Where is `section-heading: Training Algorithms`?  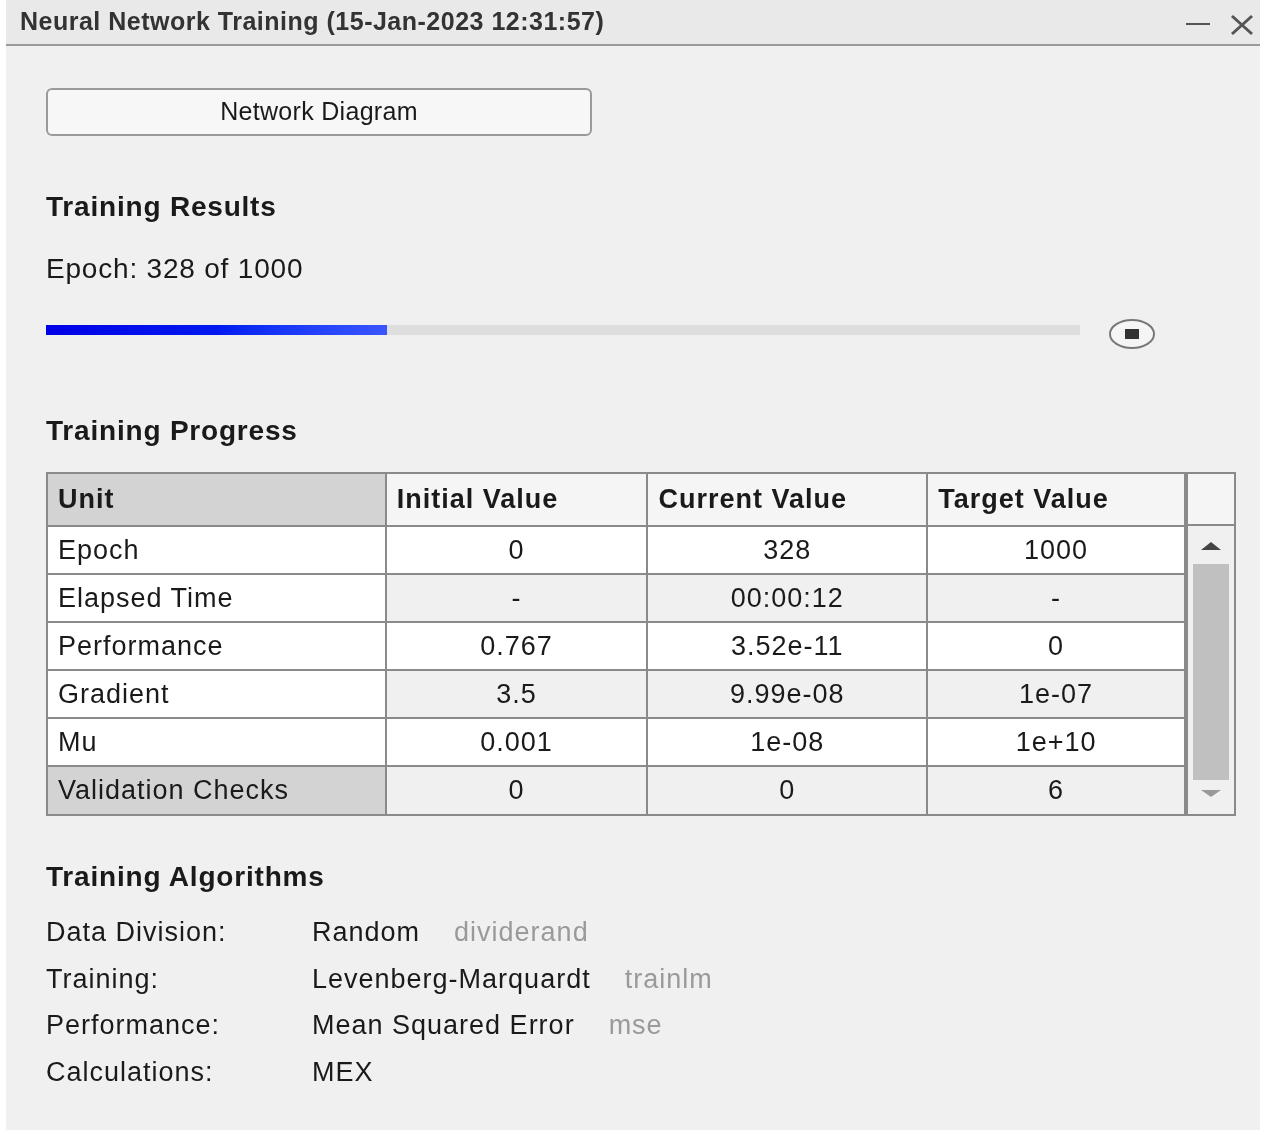 section-heading: Training Algorithms is located at coordinates (186, 877).